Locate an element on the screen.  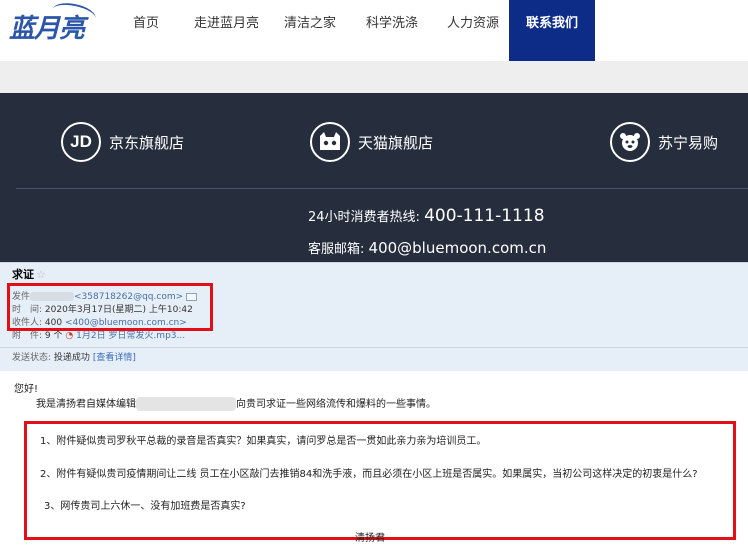
consumer-hotline: 24小时消费者热线: 400-111-1118 is located at coordinates (426, 216).